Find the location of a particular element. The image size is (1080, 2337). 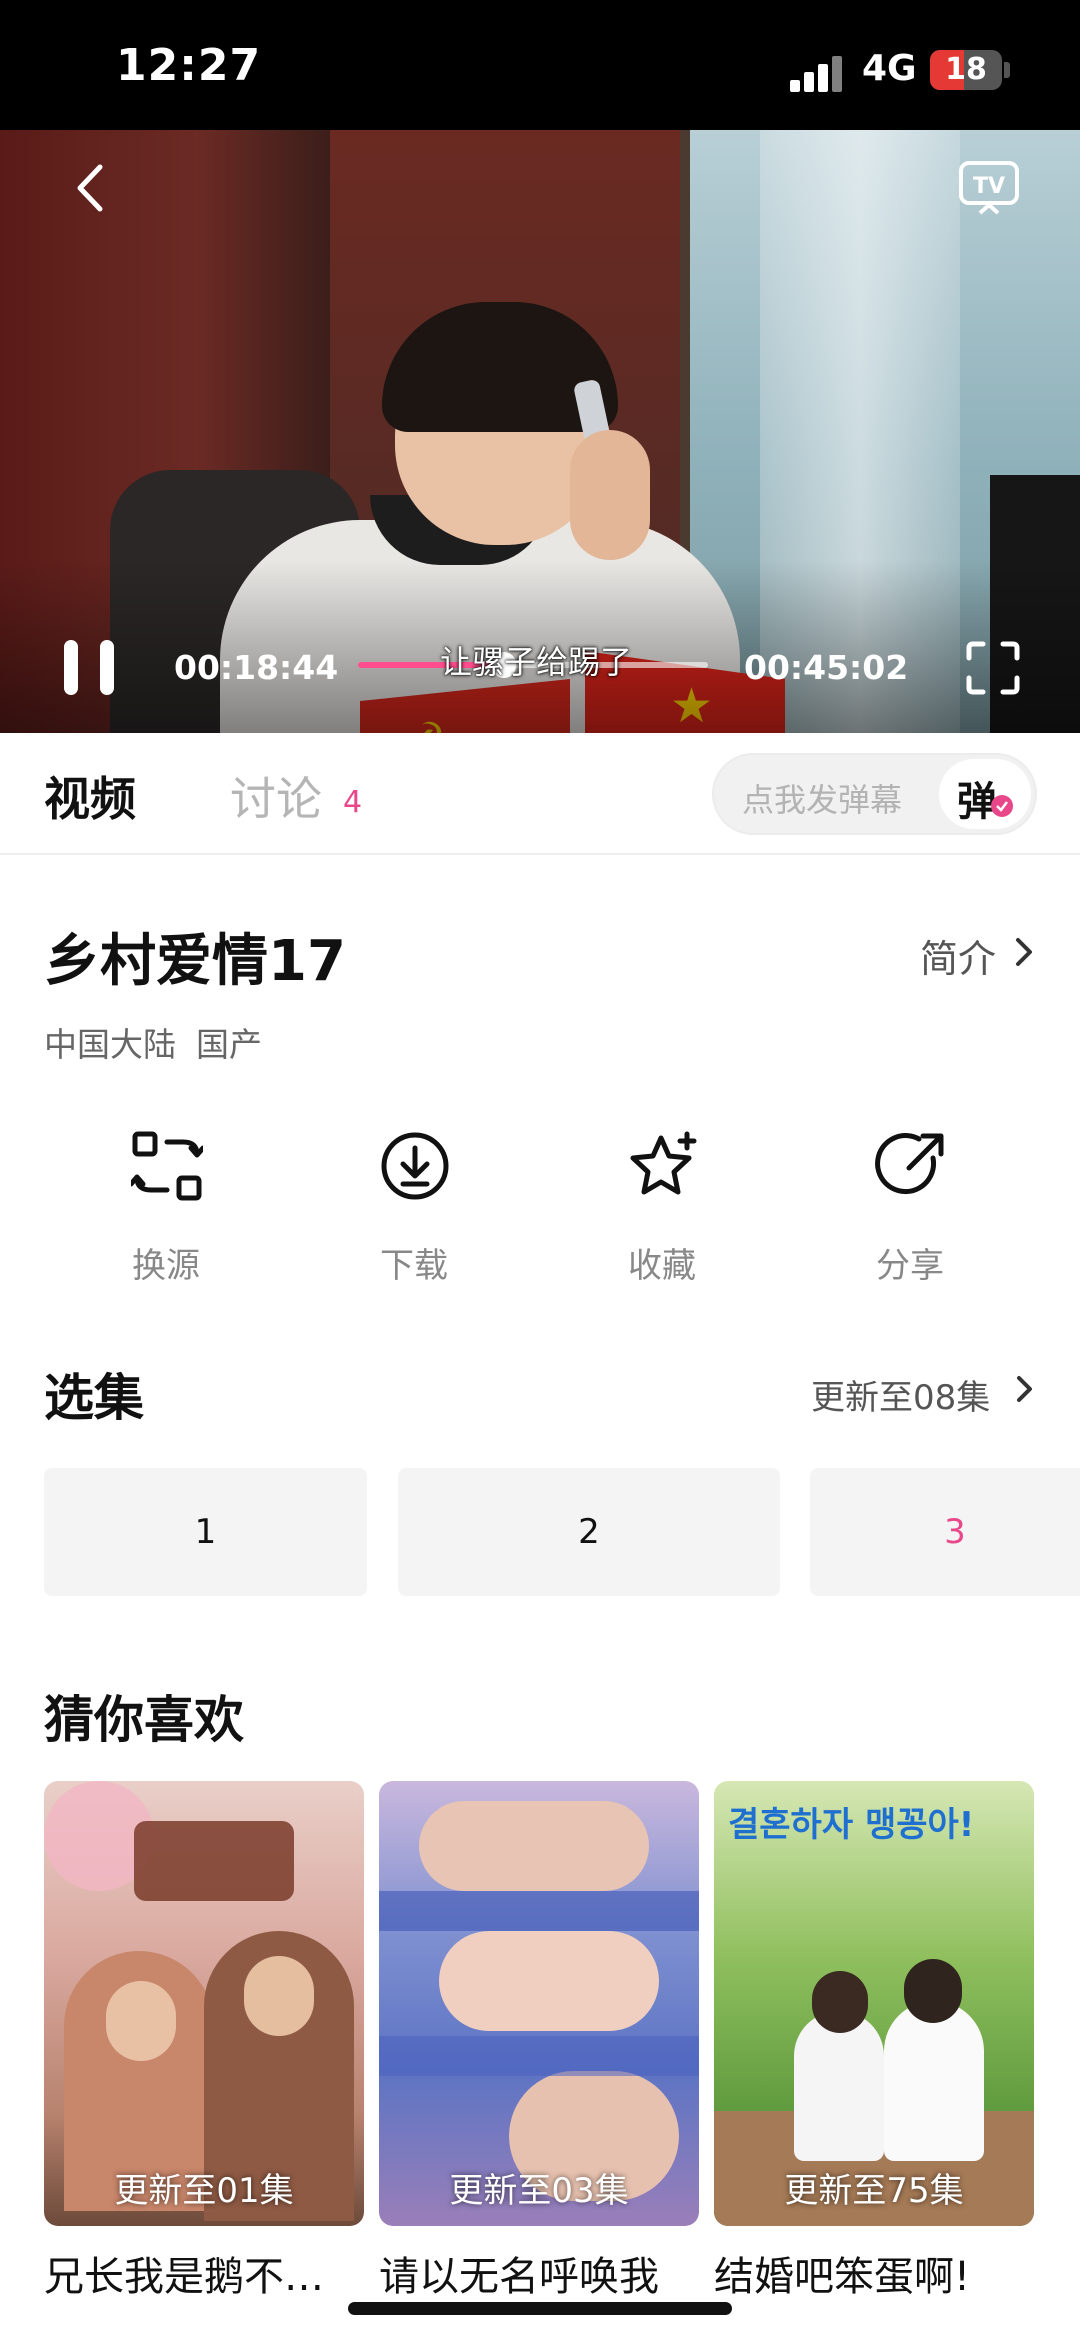

danmu-check-icon is located at coordinates (1002, 806).